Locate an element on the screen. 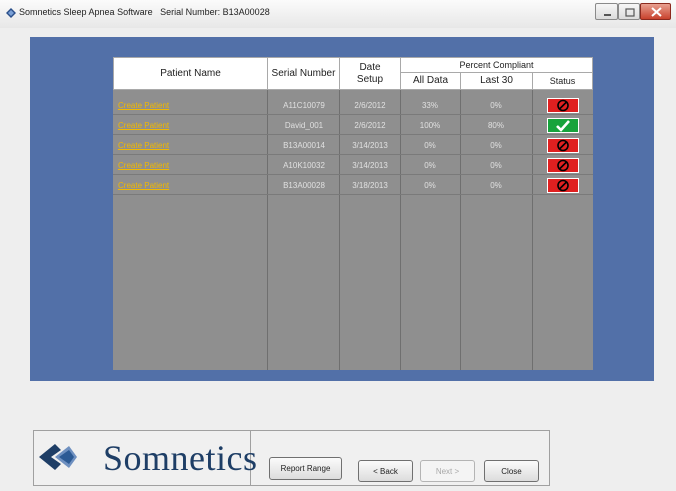 The height and width of the screenshot is (491, 676). last-30-cell: 80% is located at coordinates (495, 125).